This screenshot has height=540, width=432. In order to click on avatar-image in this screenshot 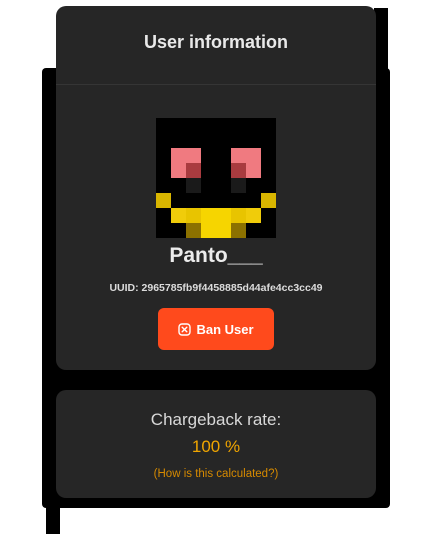, I will do `click(216, 178)`.